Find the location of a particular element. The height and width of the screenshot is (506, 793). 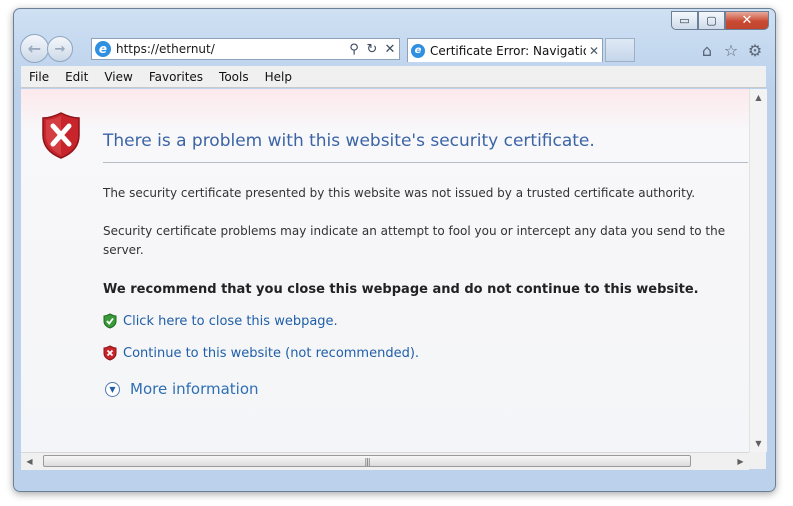

menu-favorites: Favorites is located at coordinates (176, 77).